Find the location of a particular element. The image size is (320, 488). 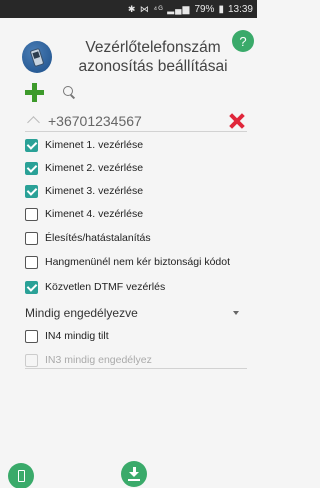

option-label: Kimenet 3. vezérlése is located at coordinates (94, 191).